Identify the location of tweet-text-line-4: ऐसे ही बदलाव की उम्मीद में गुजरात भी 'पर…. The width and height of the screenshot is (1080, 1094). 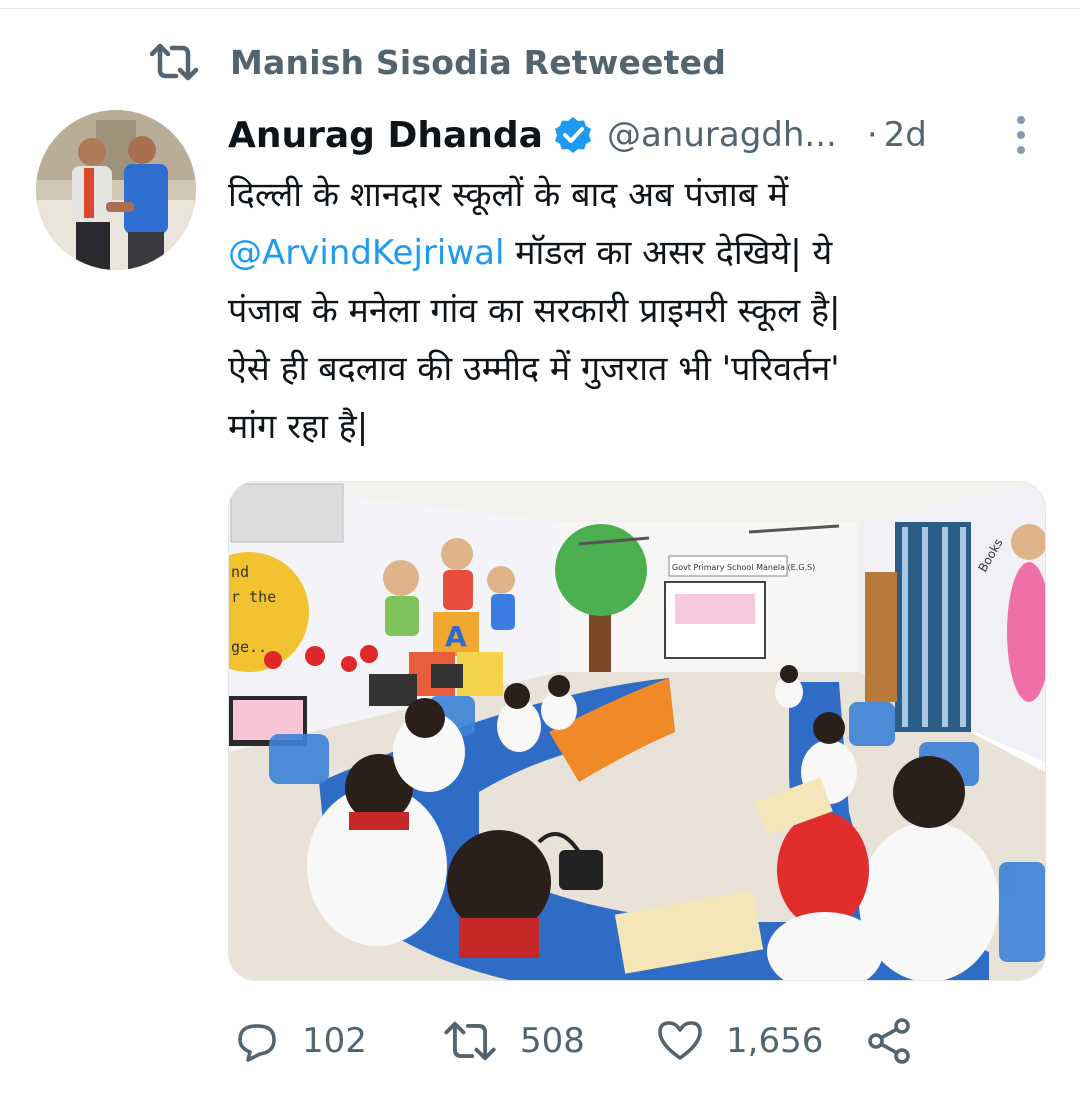
(534, 369).